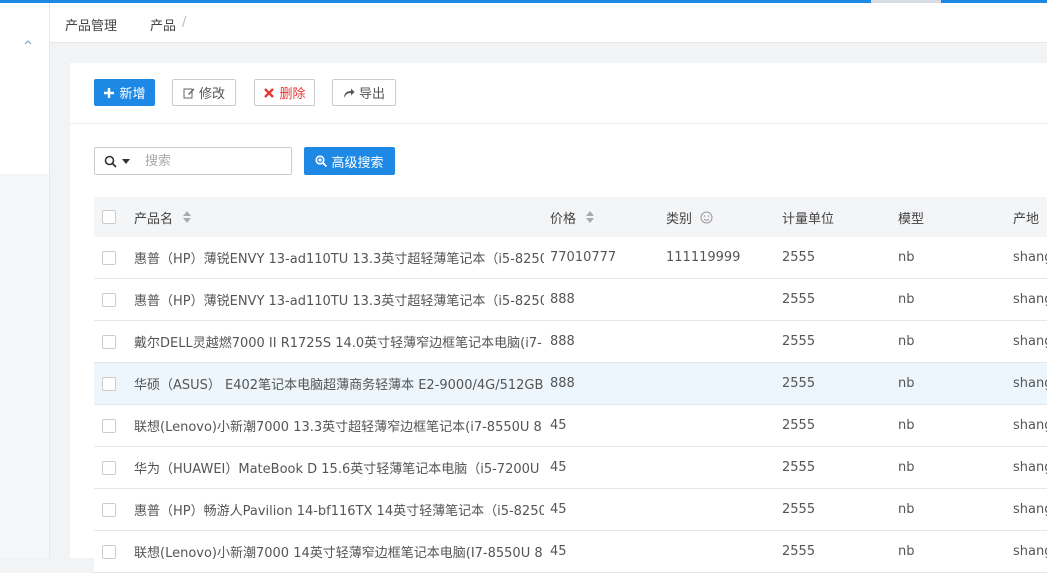 Image resolution: width=1047 pixels, height=573 pixels. I want to click on search-input, so click(215, 161).